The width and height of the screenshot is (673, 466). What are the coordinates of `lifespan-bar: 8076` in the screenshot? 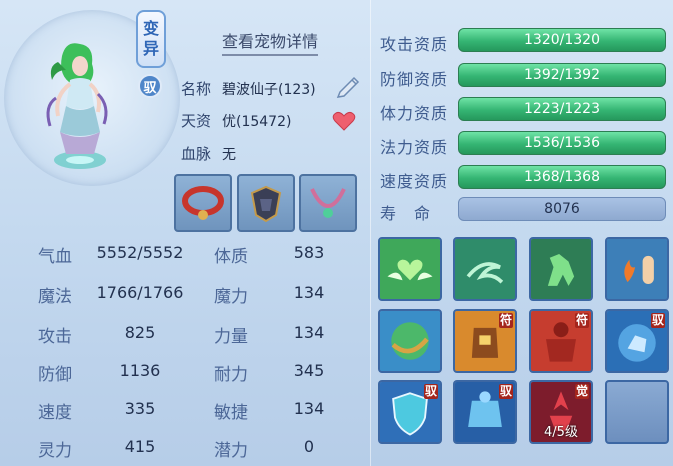 It's located at (562, 209).